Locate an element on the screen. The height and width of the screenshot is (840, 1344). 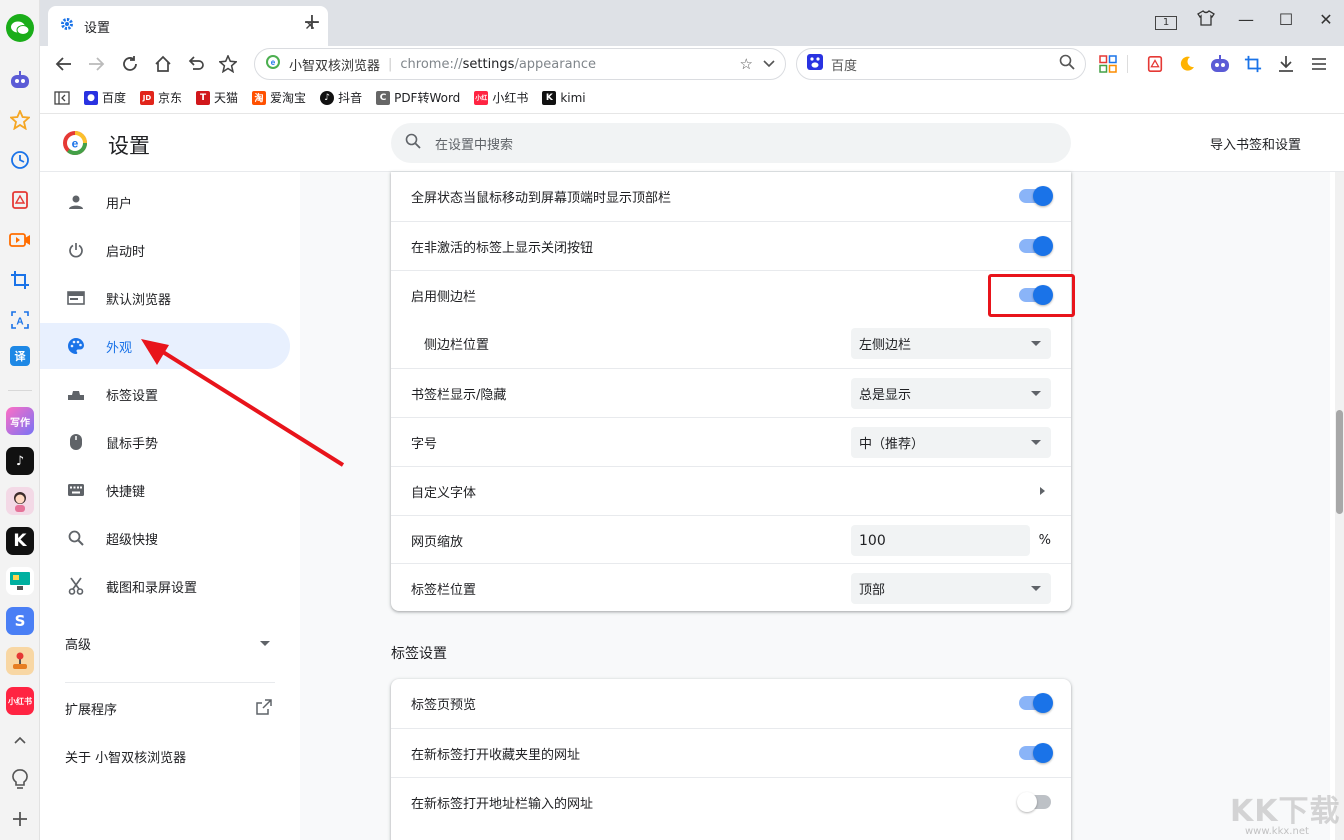
palette-icon is located at coordinates (76, 346).